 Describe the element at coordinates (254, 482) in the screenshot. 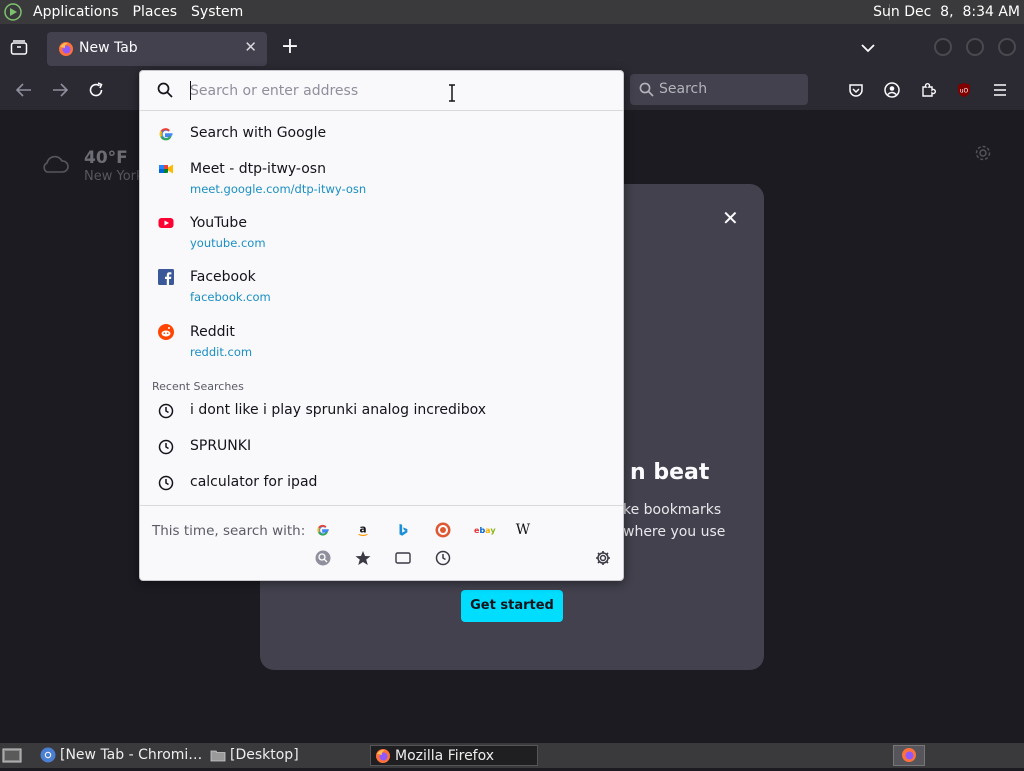

I see `recent-search-text: calculator for ipad` at that location.